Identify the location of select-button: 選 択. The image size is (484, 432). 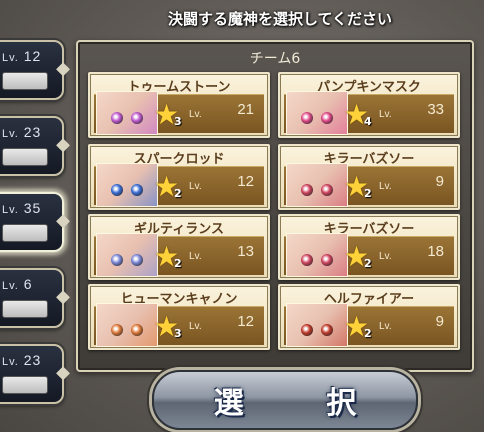
(285, 400).